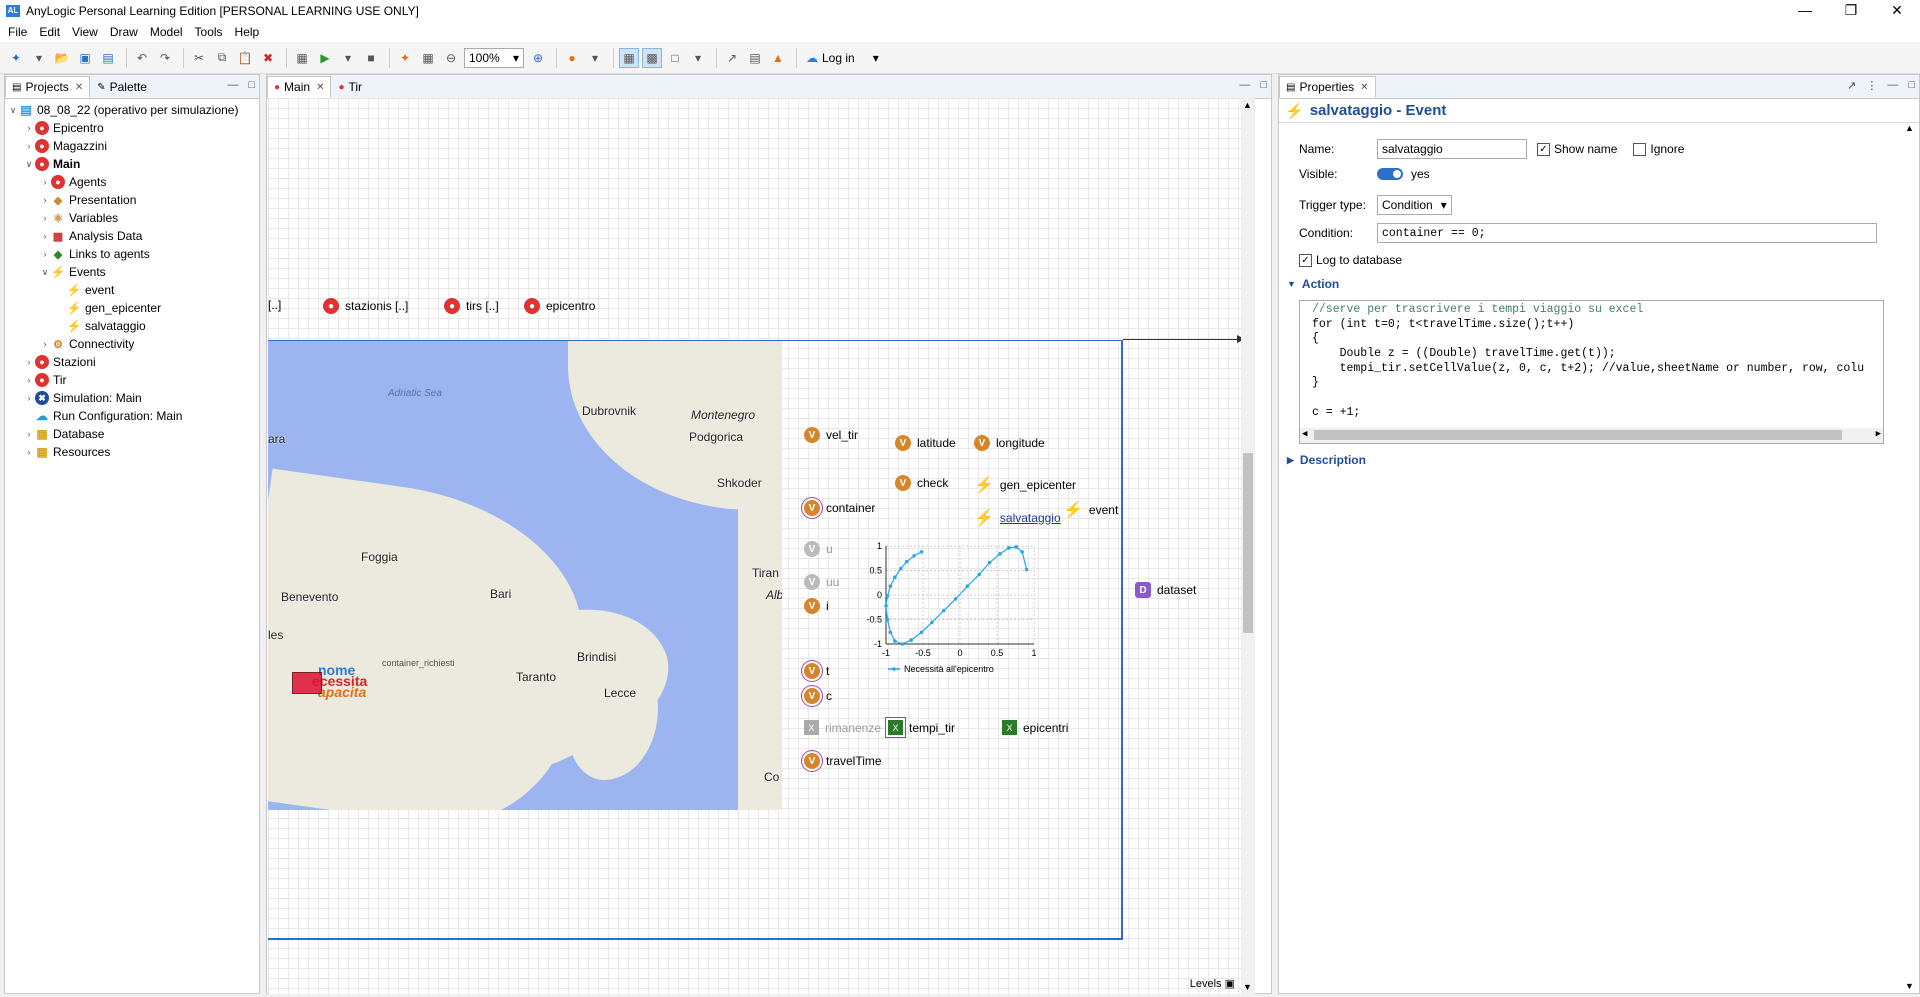 This screenshot has height=997, width=1920. I want to click on group-icon: □, so click(675, 58).